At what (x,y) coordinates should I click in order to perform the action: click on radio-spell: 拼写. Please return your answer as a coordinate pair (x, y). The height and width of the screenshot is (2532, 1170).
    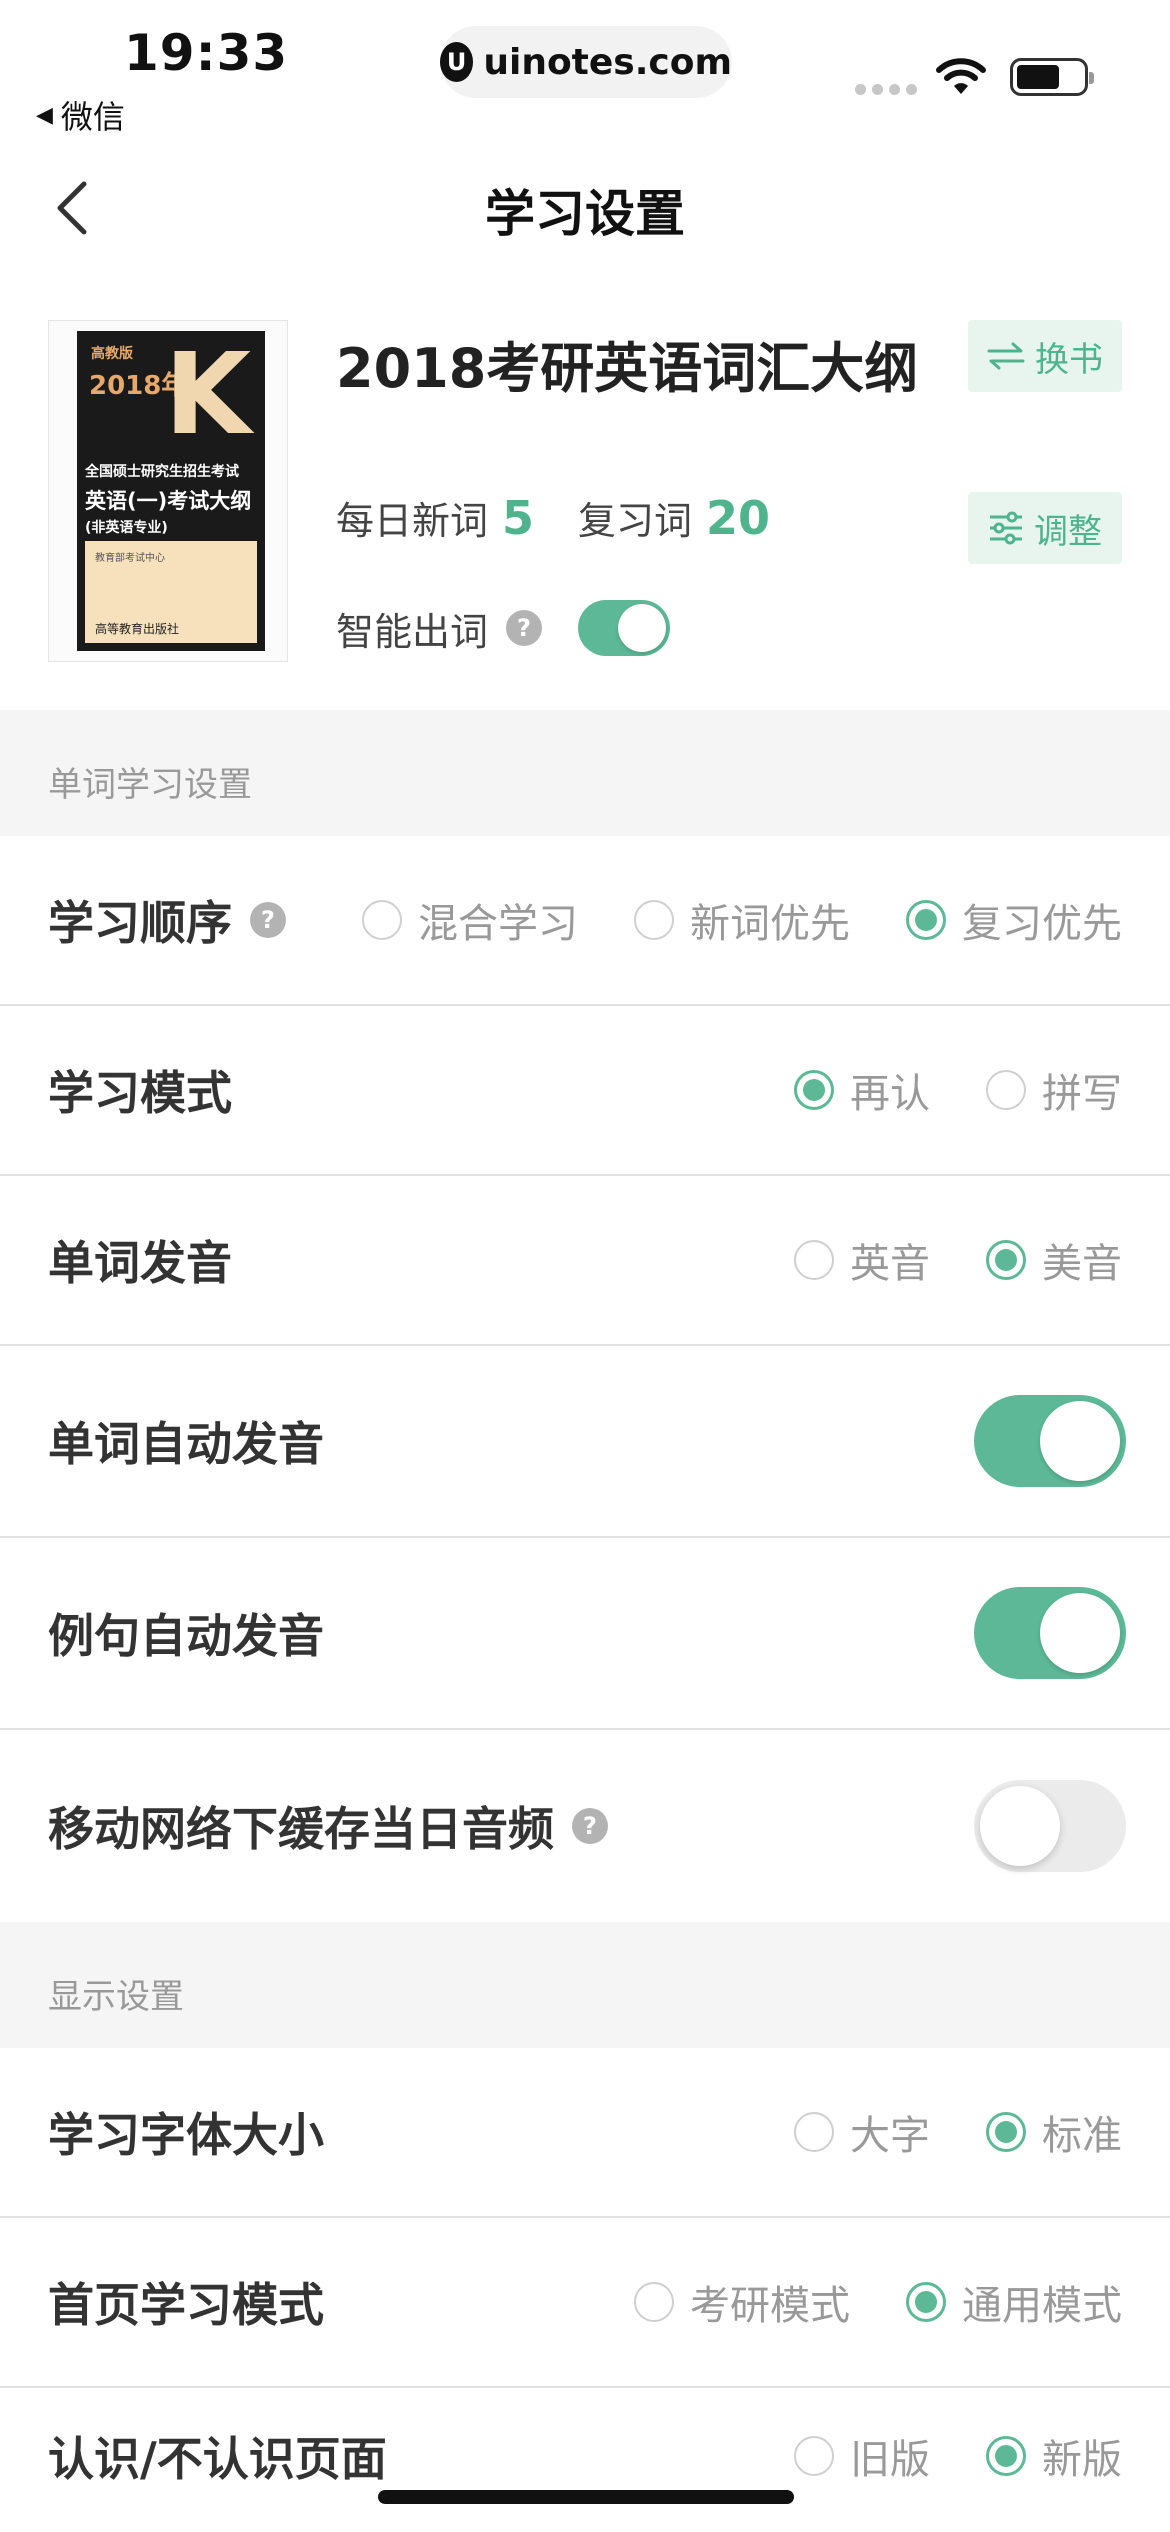
    Looking at the image, I should click on (1054, 1090).